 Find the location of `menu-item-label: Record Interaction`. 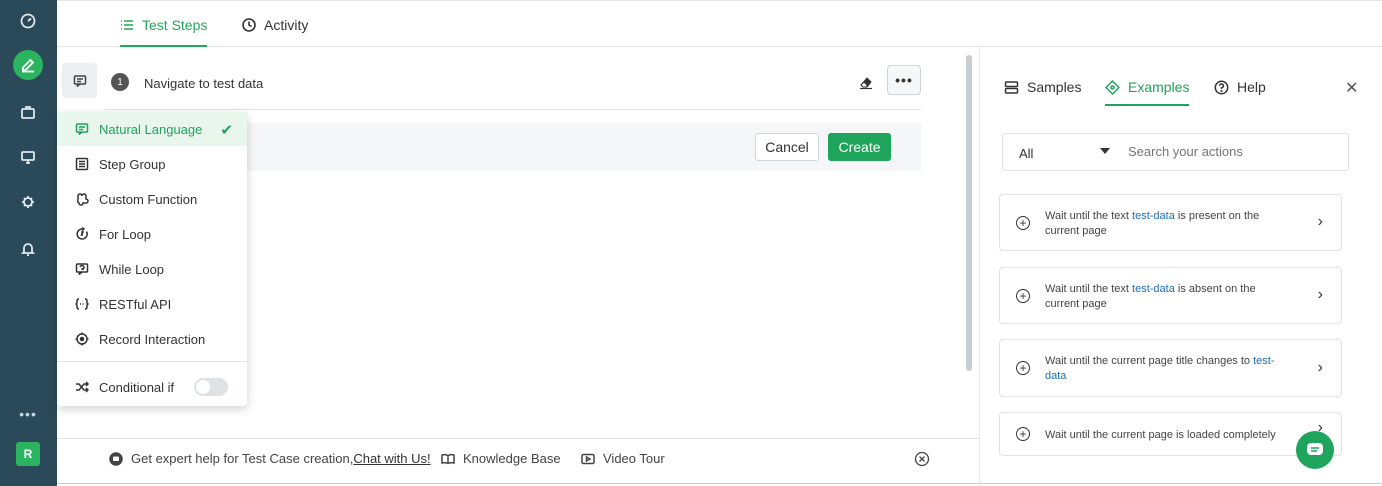

menu-item-label: Record Interaction is located at coordinates (152, 339).